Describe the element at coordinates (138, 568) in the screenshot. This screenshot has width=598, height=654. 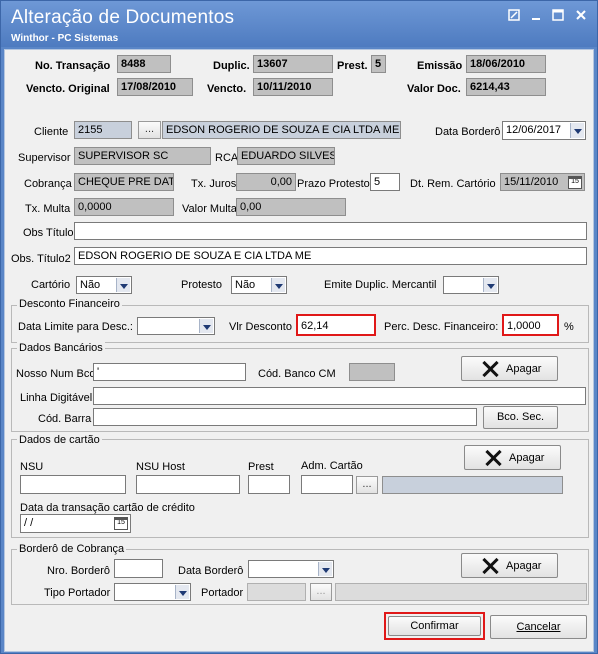
I see `nro-bordero-input` at that location.